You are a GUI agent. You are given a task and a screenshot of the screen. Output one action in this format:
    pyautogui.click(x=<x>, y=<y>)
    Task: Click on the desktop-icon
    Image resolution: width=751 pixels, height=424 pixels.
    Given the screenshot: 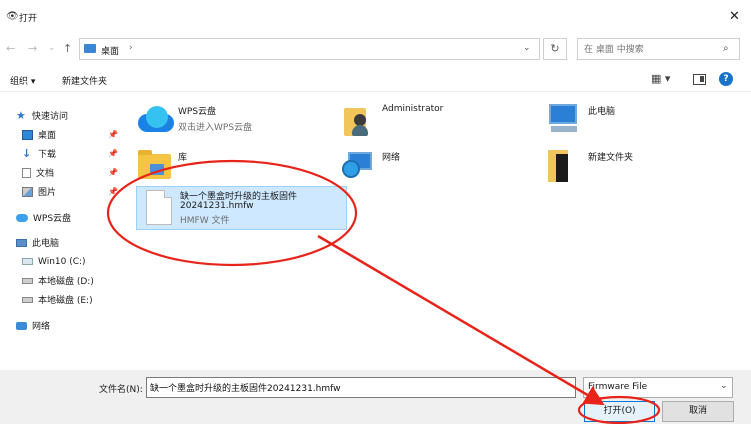 What is the action you would take?
    pyautogui.click(x=27, y=134)
    